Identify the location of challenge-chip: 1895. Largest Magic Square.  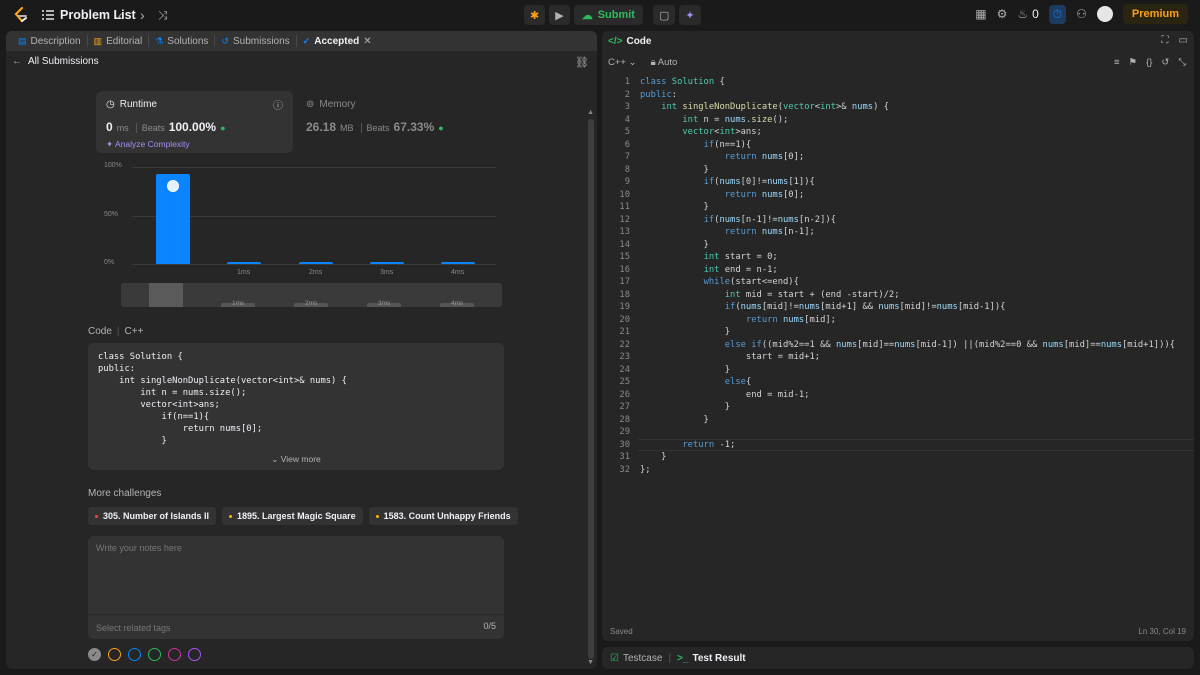
(292, 516).